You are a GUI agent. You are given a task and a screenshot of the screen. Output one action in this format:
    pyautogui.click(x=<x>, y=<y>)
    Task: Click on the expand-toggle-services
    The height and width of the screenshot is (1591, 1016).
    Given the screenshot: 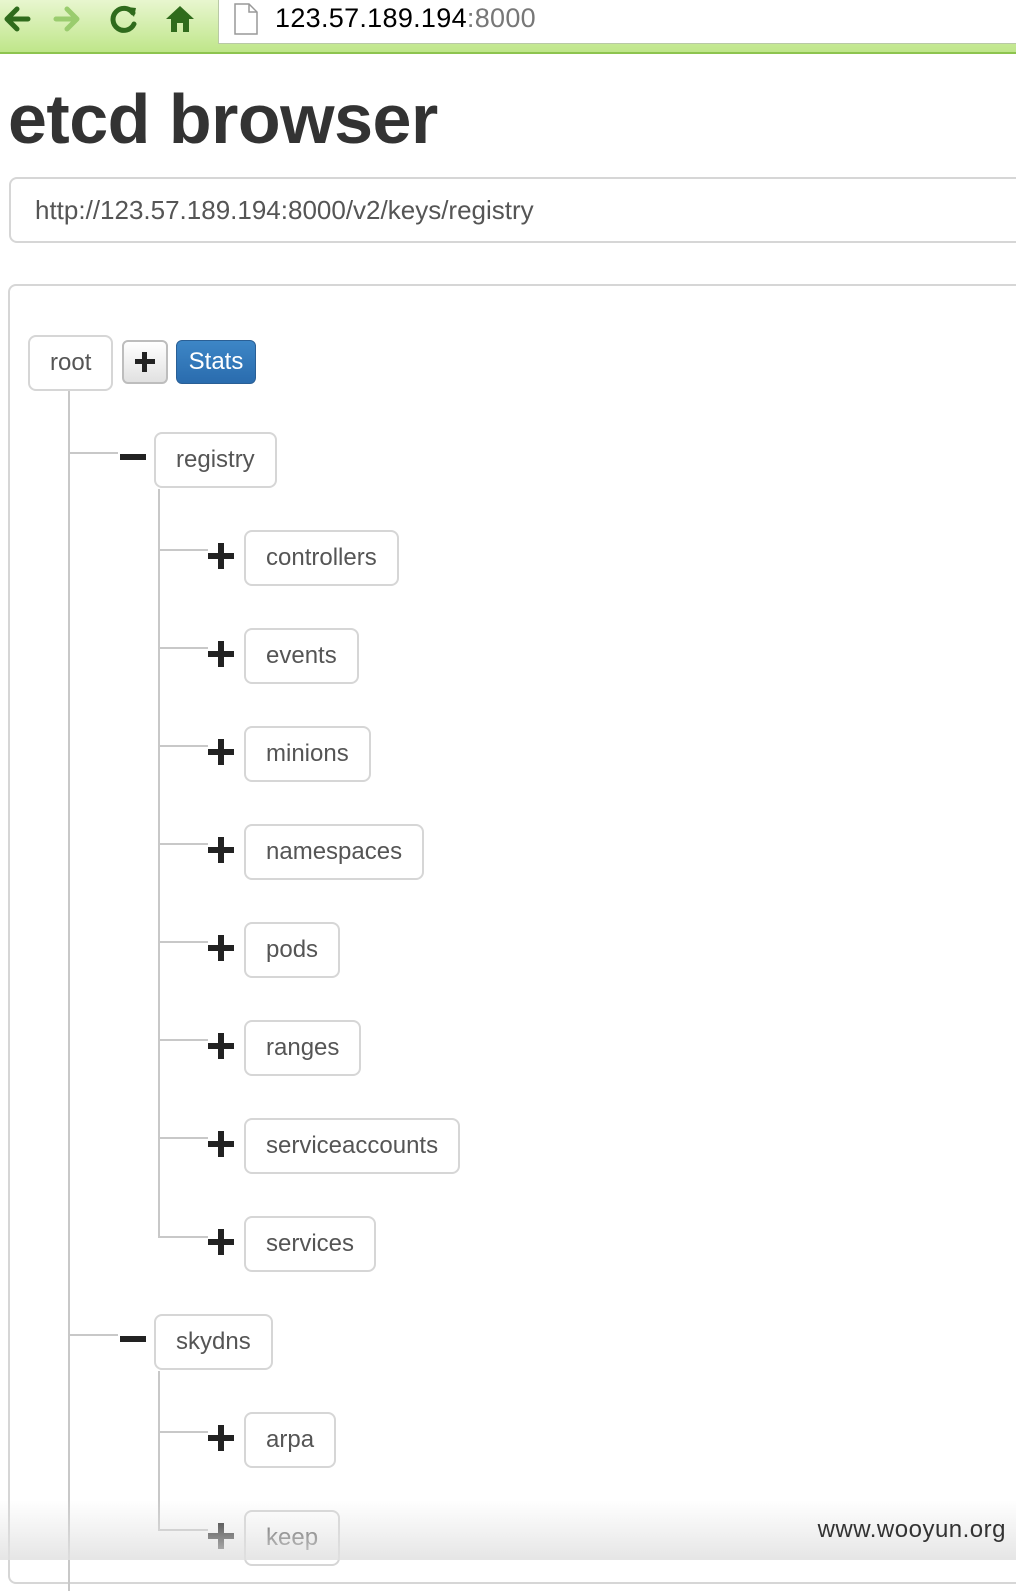 What is the action you would take?
    pyautogui.click(x=221, y=1242)
    